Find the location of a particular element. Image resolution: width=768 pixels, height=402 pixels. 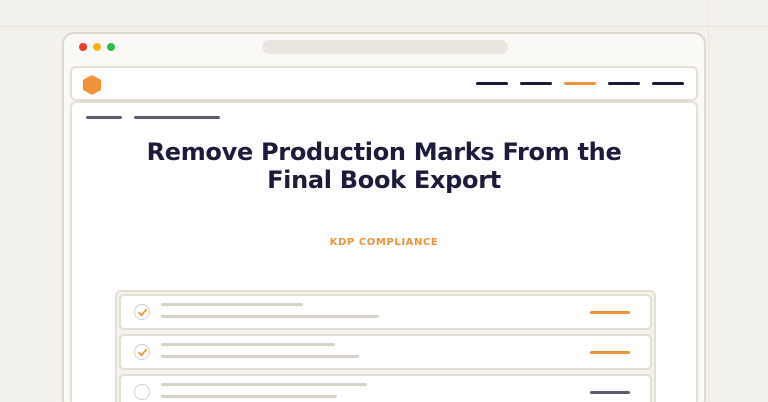

nav-item-active is located at coordinates (580, 83).